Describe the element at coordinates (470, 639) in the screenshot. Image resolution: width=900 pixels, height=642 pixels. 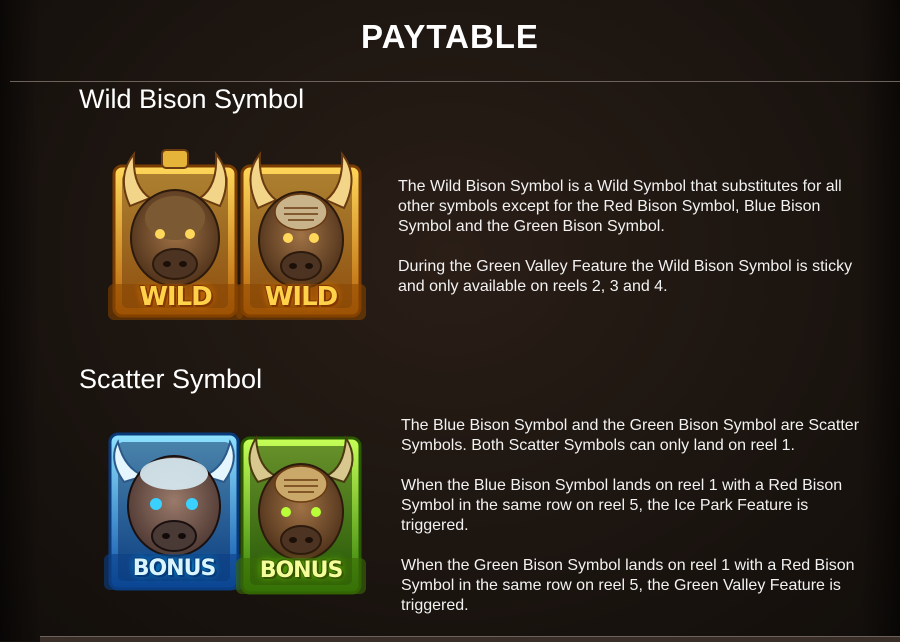
I see `bottom-bar` at that location.